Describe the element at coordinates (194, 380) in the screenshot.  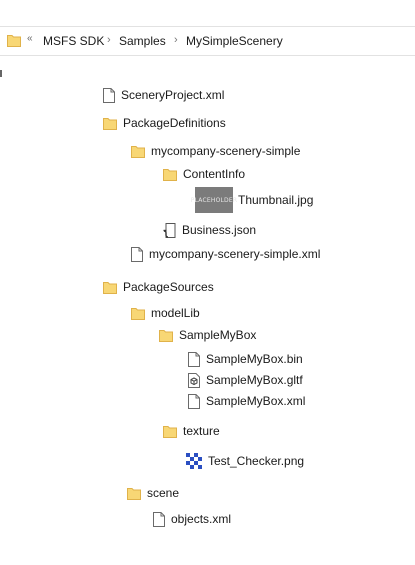
I see `3d-model-icon` at that location.